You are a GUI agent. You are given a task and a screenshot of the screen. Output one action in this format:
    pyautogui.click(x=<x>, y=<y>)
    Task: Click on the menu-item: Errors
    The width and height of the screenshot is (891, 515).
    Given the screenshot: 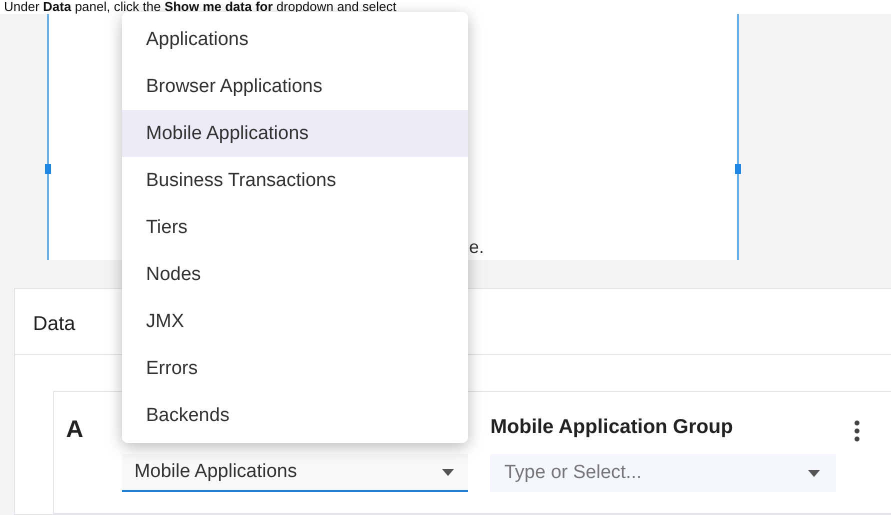 What is the action you would take?
    pyautogui.click(x=295, y=368)
    